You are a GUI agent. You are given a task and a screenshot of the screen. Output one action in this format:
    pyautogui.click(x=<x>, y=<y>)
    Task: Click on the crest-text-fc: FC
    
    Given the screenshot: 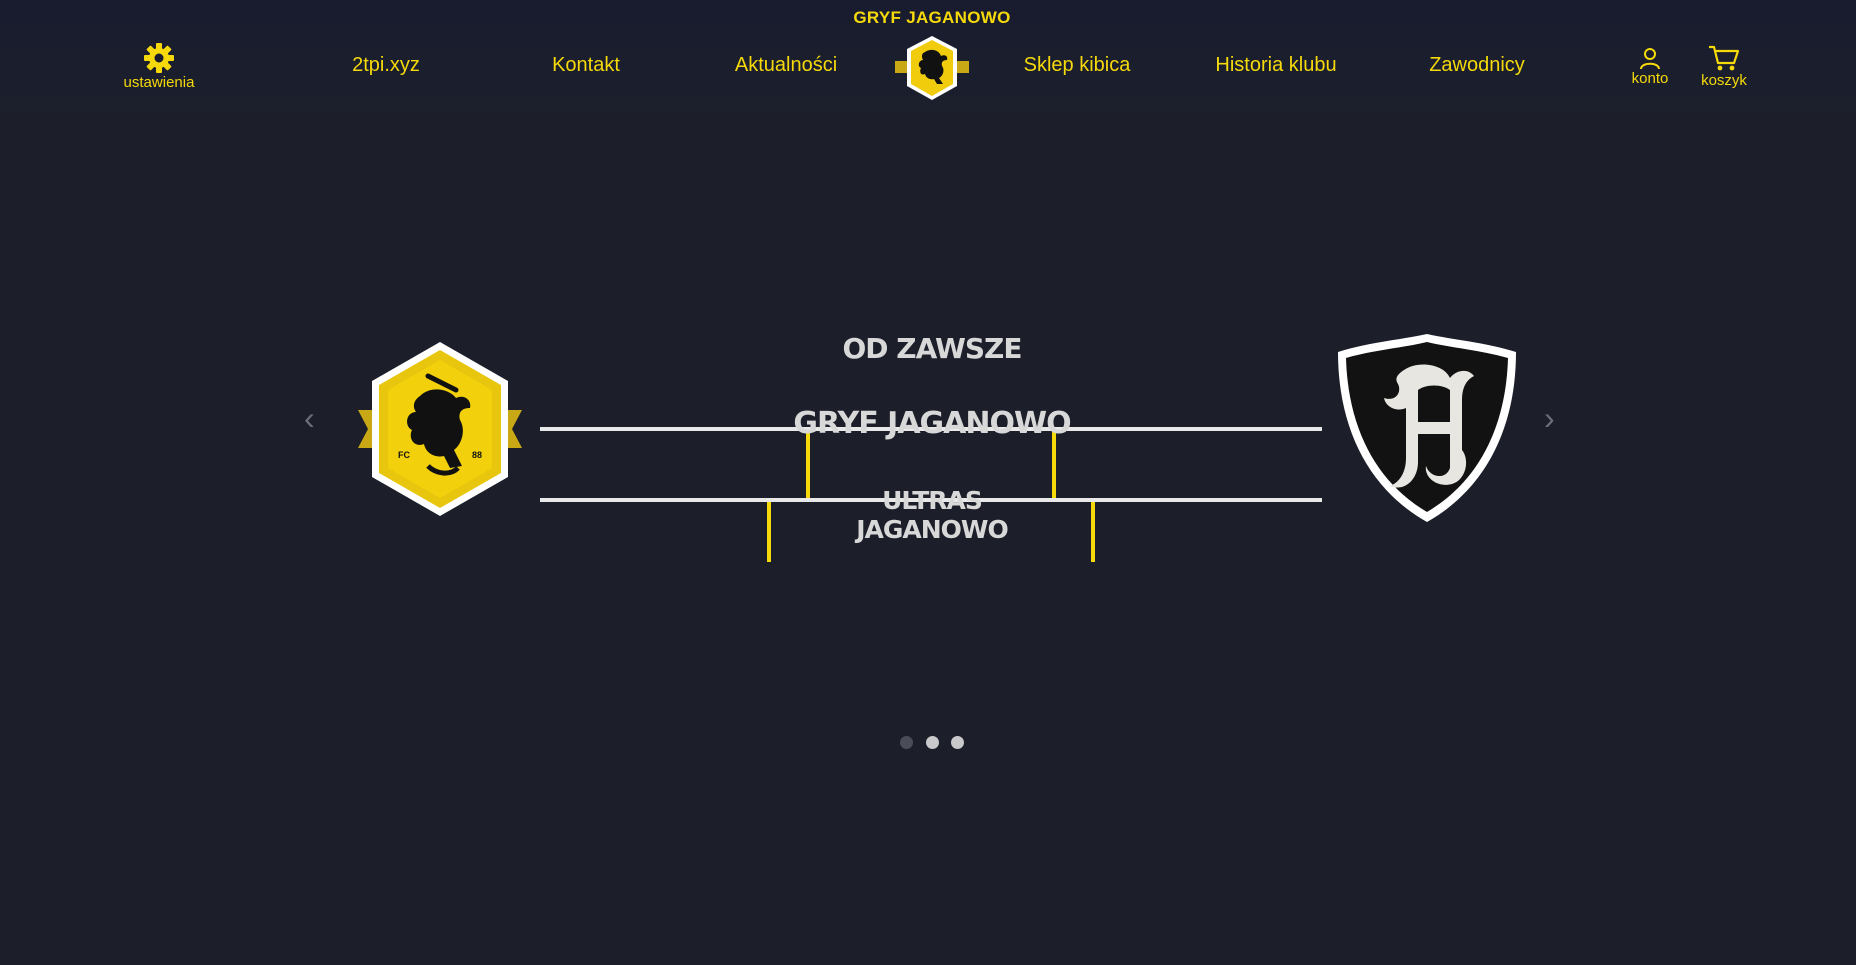 What is the action you would take?
    pyautogui.click(x=404, y=455)
    